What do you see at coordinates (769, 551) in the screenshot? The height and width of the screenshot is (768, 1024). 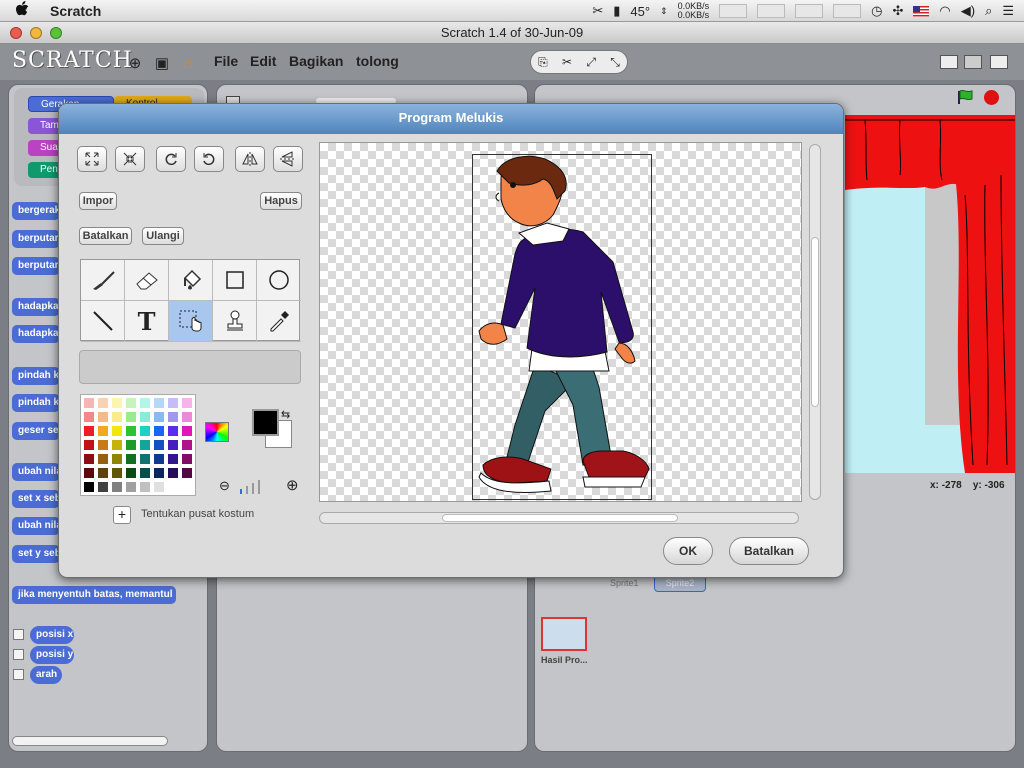 I see `cancel-button: Batalkan` at bounding box center [769, 551].